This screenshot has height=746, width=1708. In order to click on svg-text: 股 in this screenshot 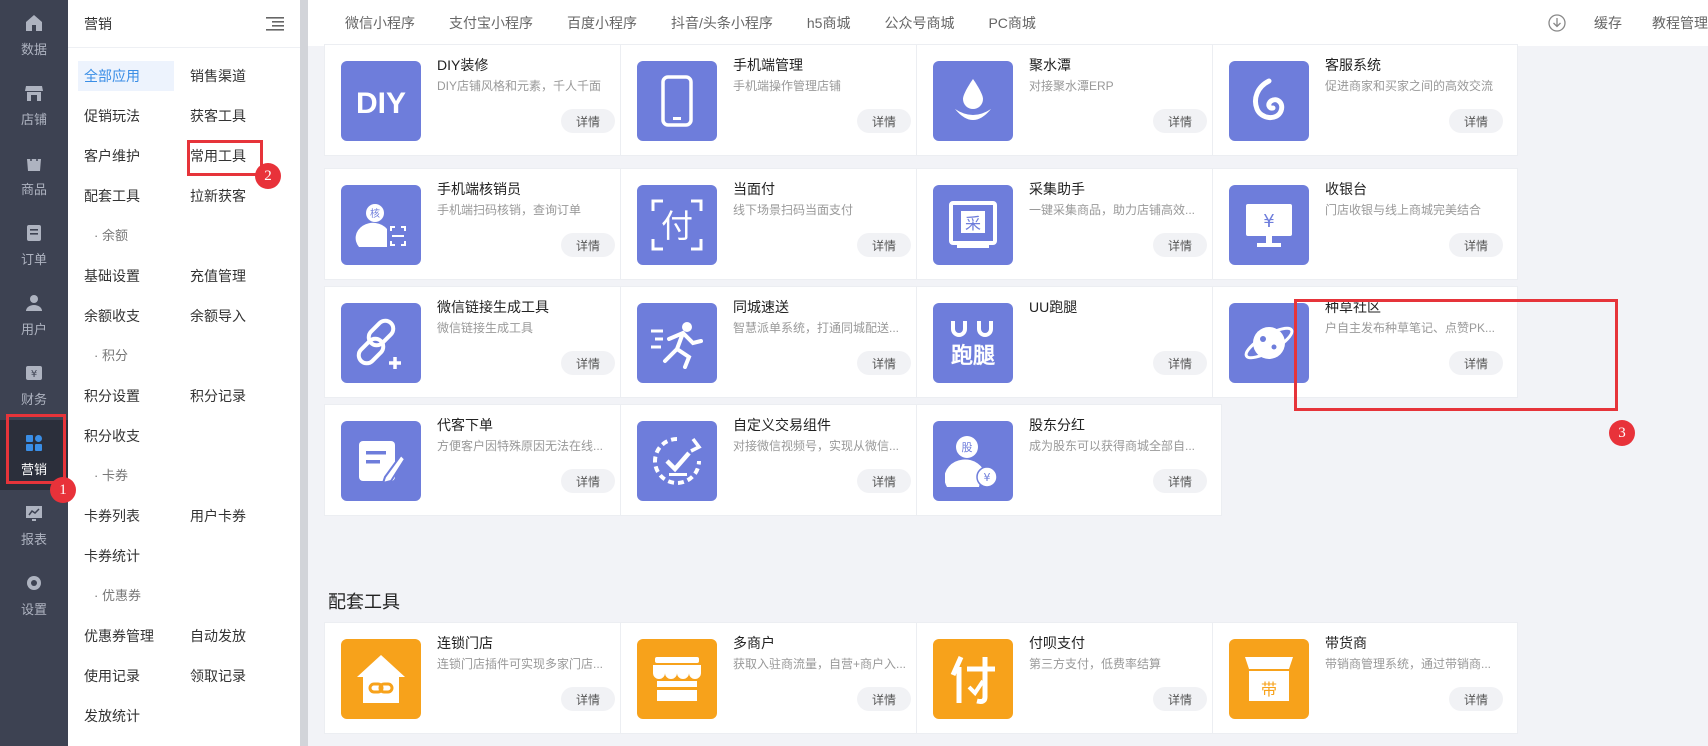, I will do `click(967, 447)`.